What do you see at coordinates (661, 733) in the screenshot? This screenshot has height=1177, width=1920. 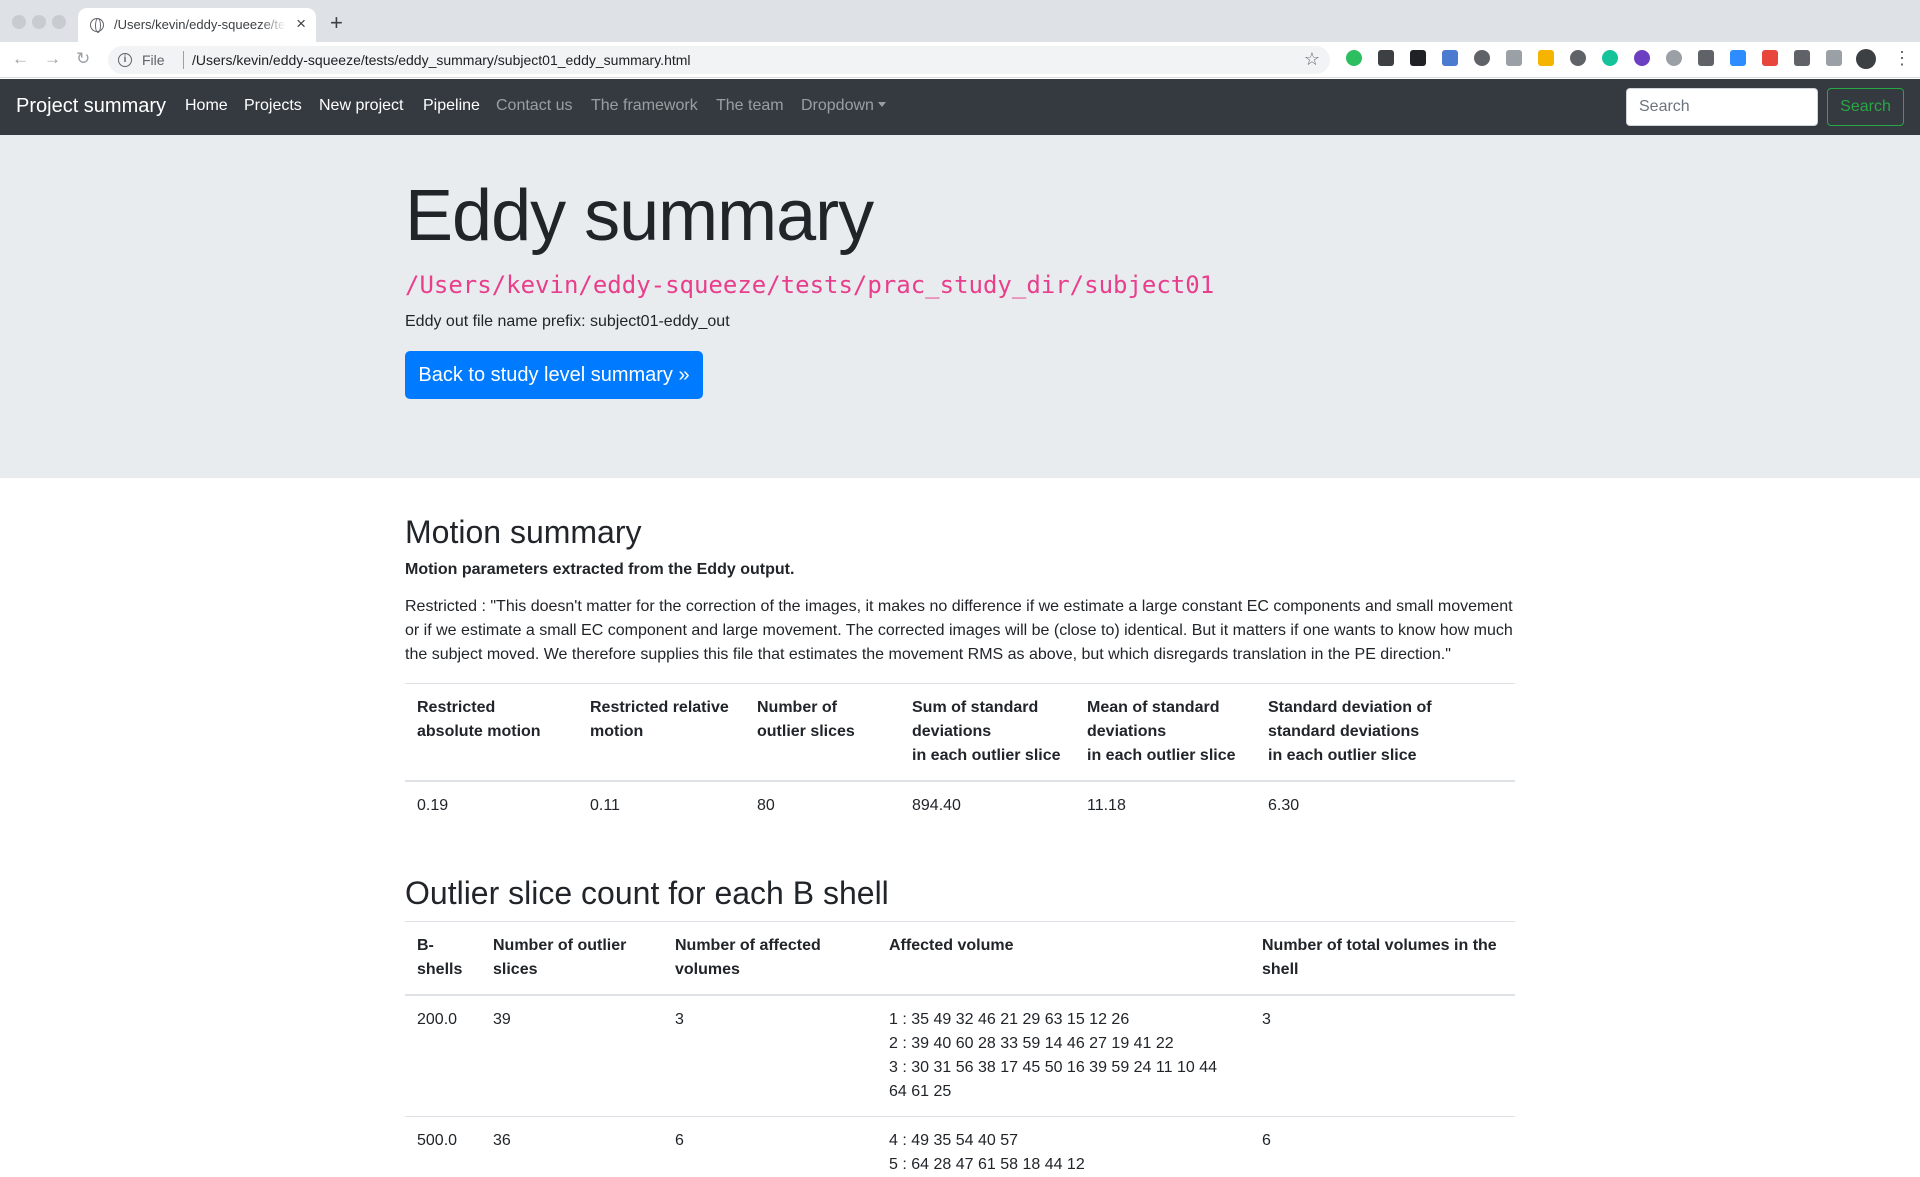 I see `table-header: Restricted relative motion` at bounding box center [661, 733].